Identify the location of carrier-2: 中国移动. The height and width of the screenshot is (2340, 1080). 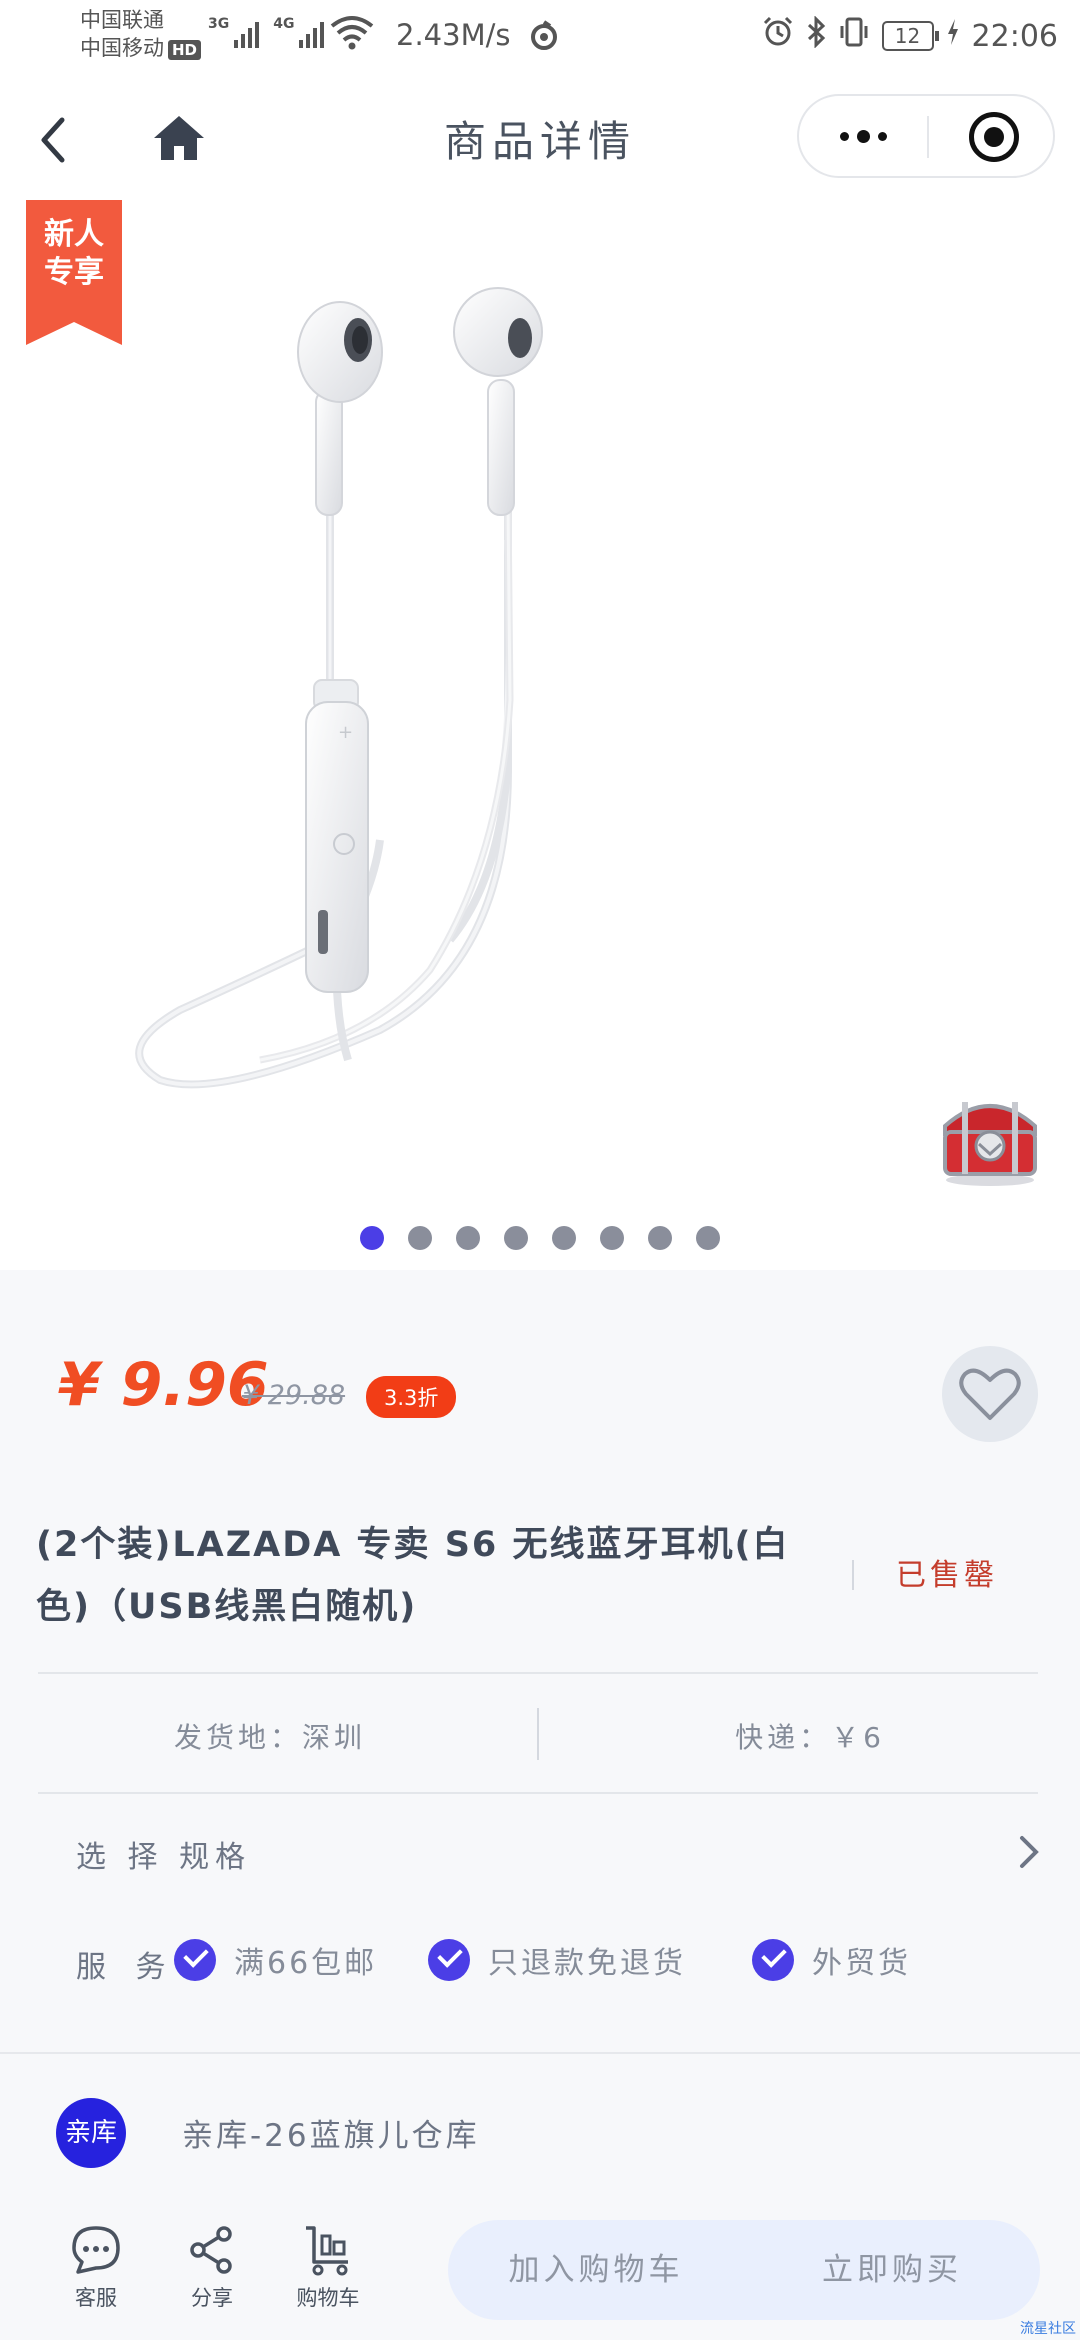
(122, 48).